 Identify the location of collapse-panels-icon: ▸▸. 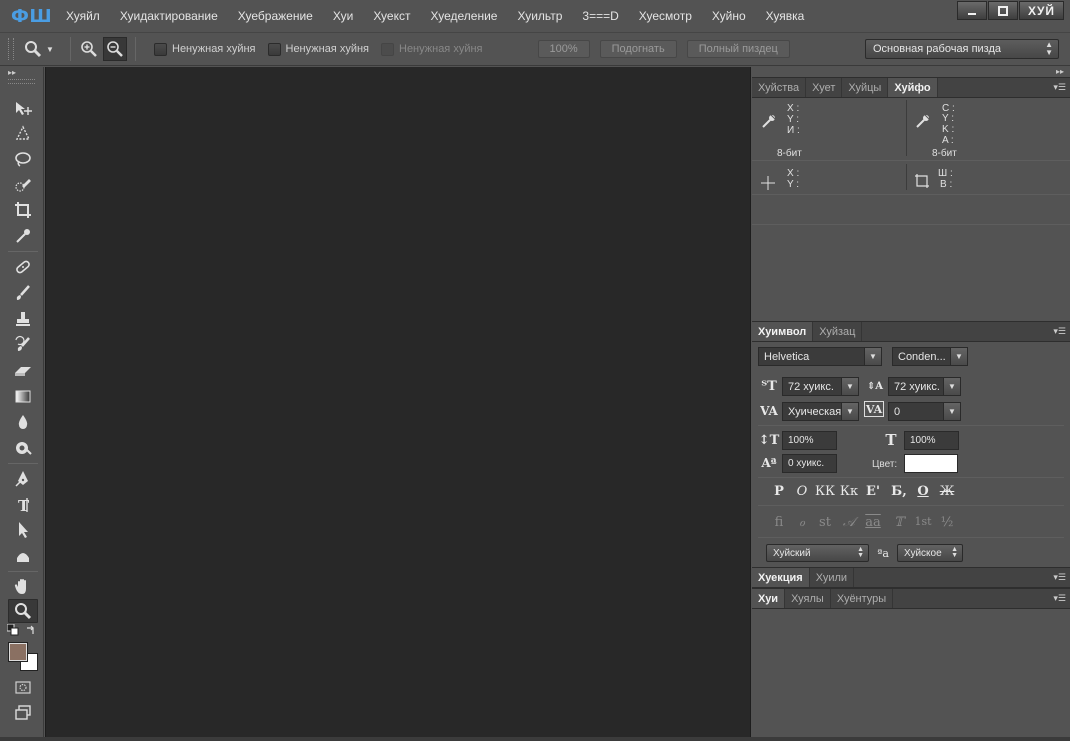
(911, 72).